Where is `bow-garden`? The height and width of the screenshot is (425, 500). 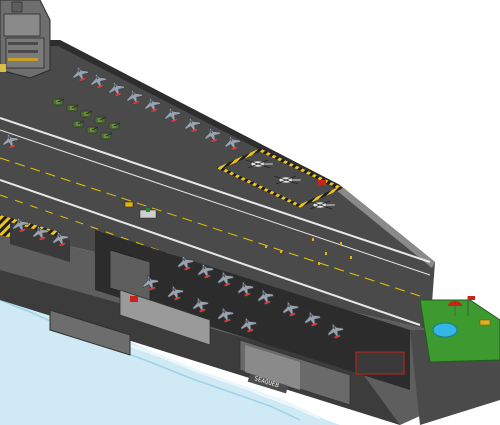 bow-garden is located at coordinates (459, 329).